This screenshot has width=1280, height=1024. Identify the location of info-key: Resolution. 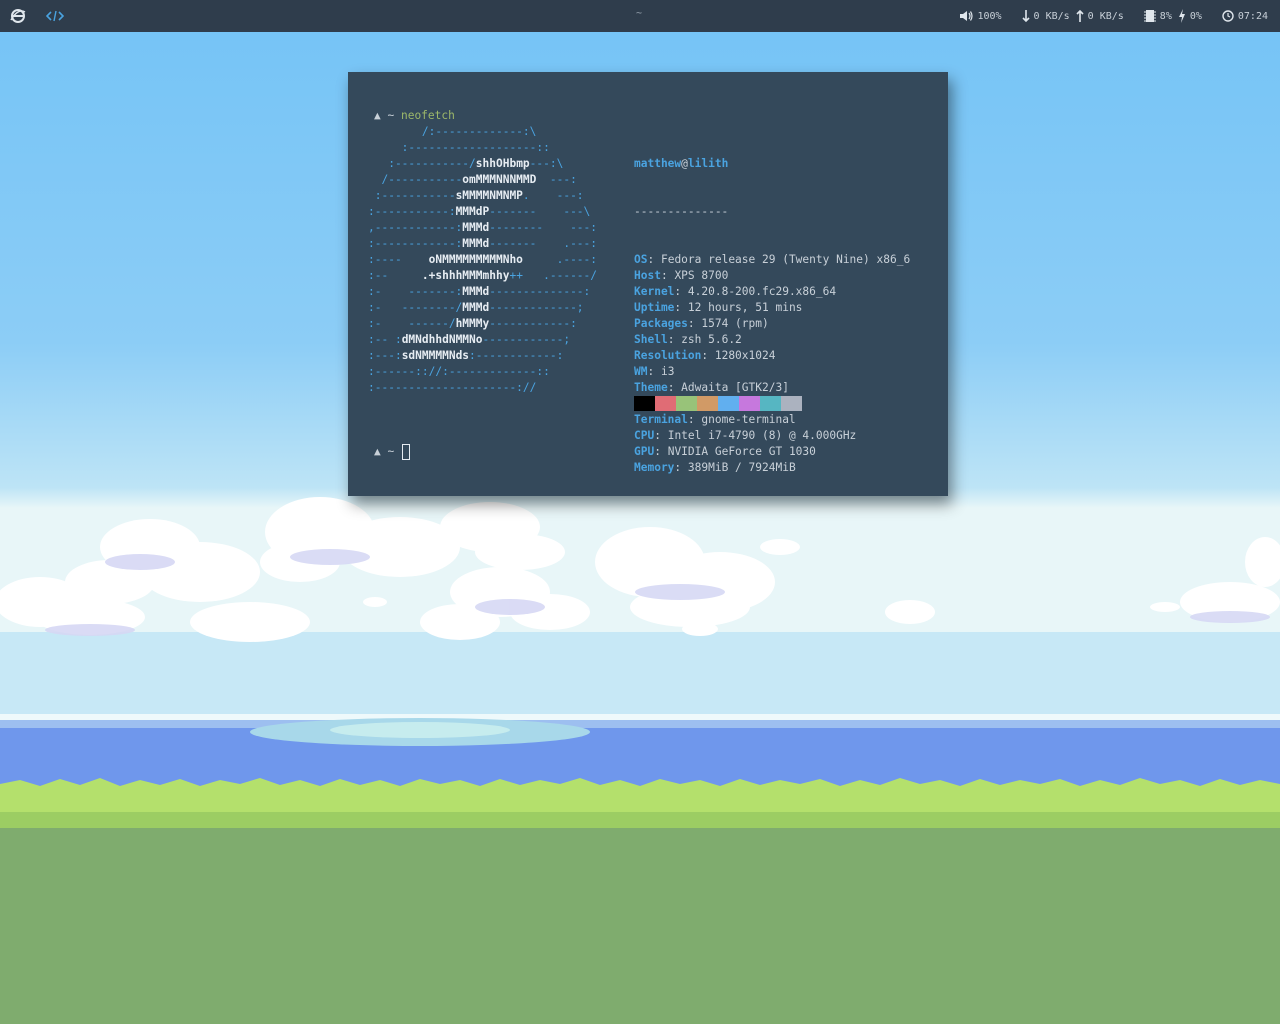
(668, 355).